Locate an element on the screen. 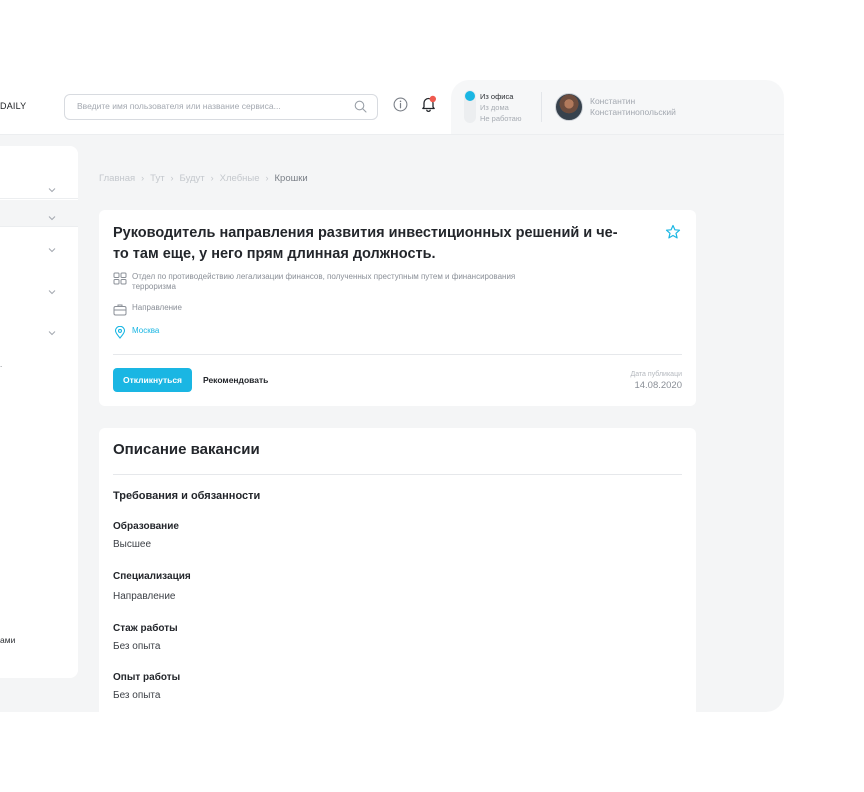 The width and height of the screenshot is (864, 792). vacancy-location: Москва is located at coordinates (136, 332).